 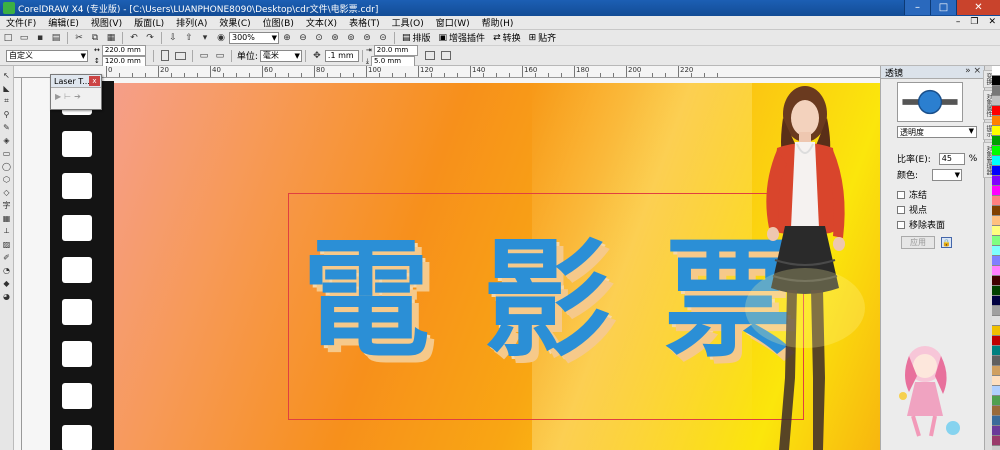 What do you see at coordinates (94, 81) in the screenshot?
I see `laser-tools-close-button: x` at bounding box center [94, 81].